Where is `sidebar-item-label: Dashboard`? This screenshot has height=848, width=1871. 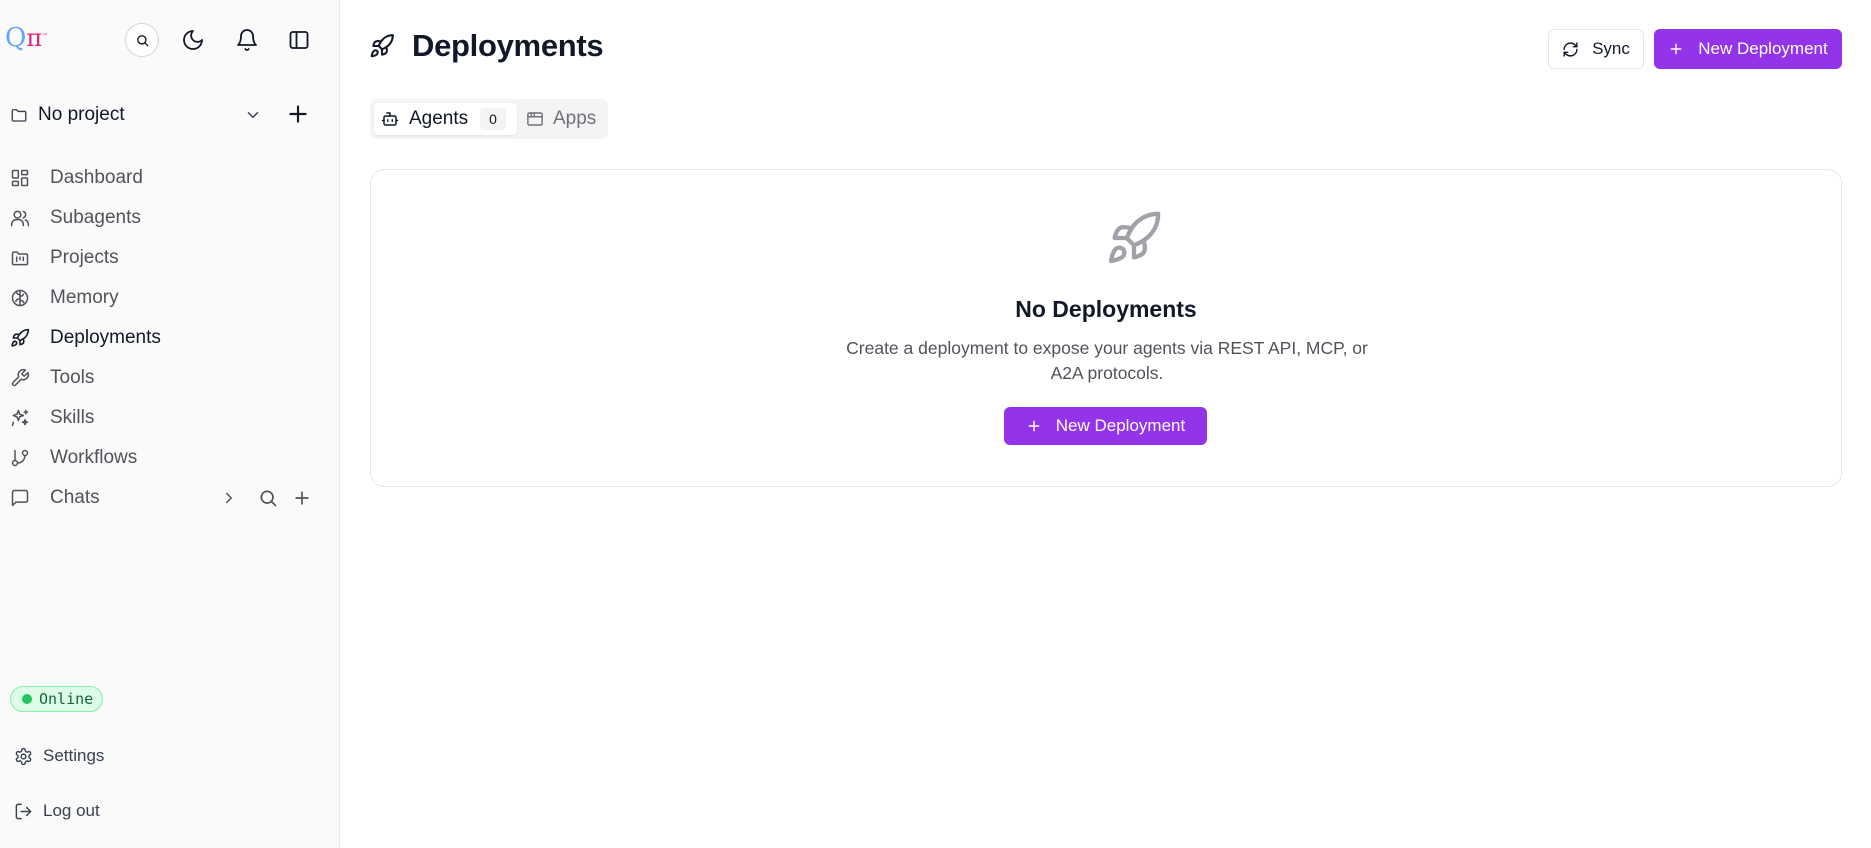
sidebar-item-label: Dashboard is located at coordinates (96, 177).